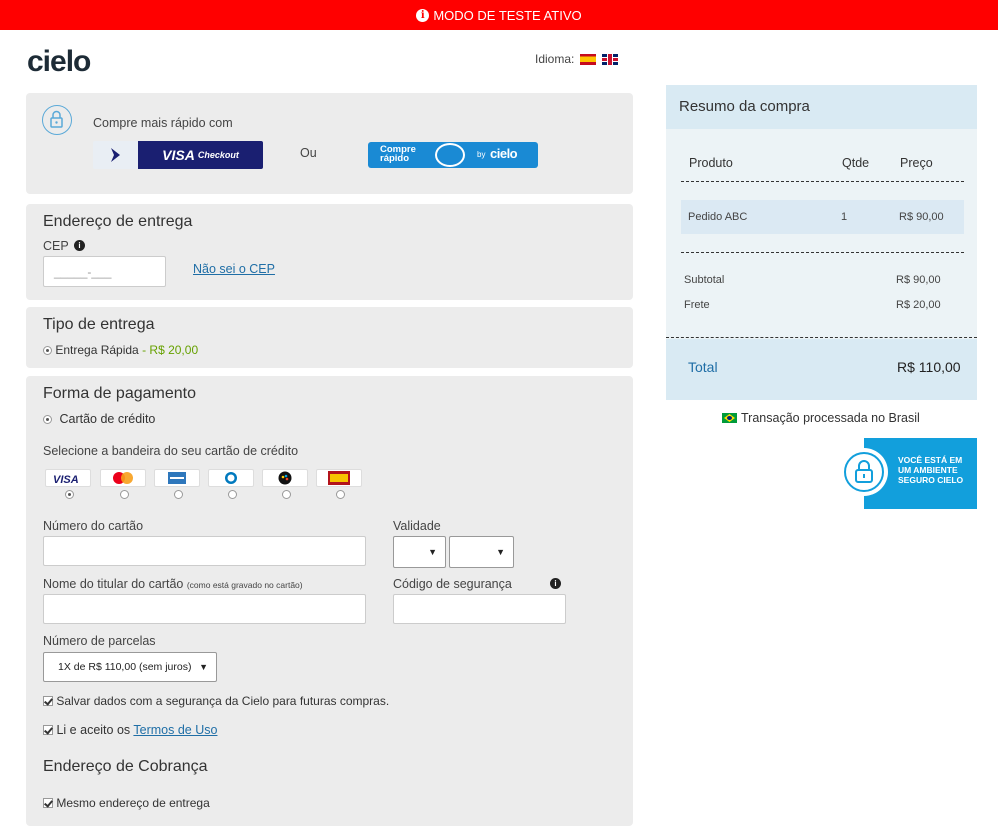 This screenshot has height=831, width=998. I want to click on same-address-option: Mesmo endereço de entrega, so click(126, 803).